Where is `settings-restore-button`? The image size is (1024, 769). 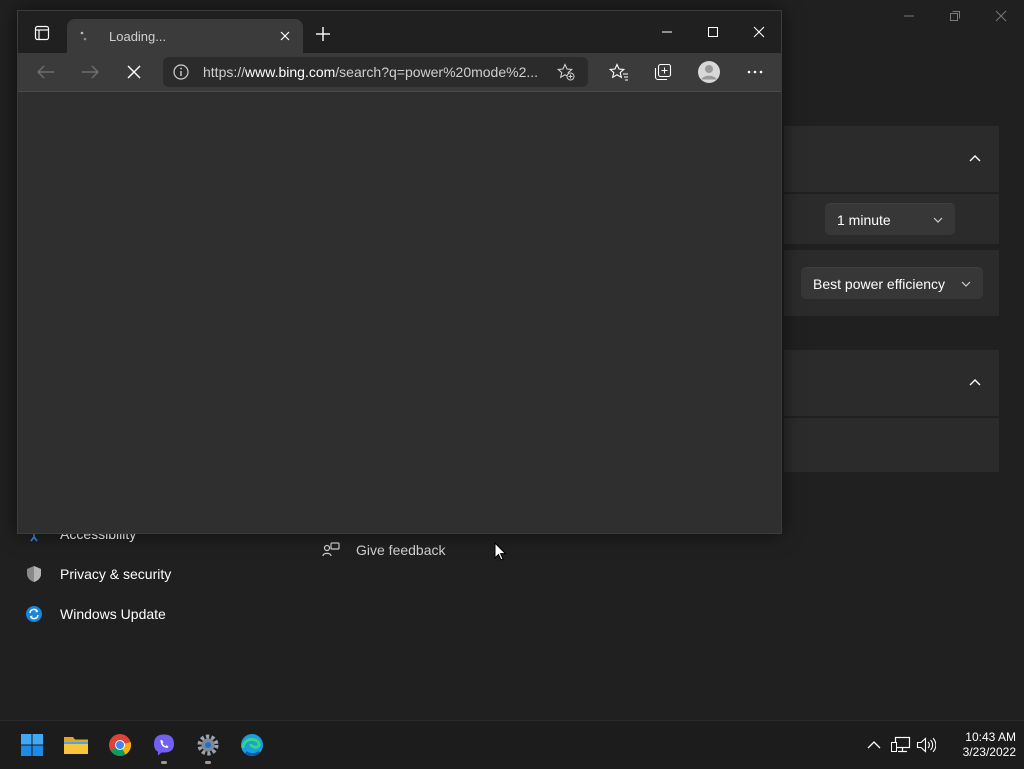
settings-restore-button is located at coordinates (955, 16).